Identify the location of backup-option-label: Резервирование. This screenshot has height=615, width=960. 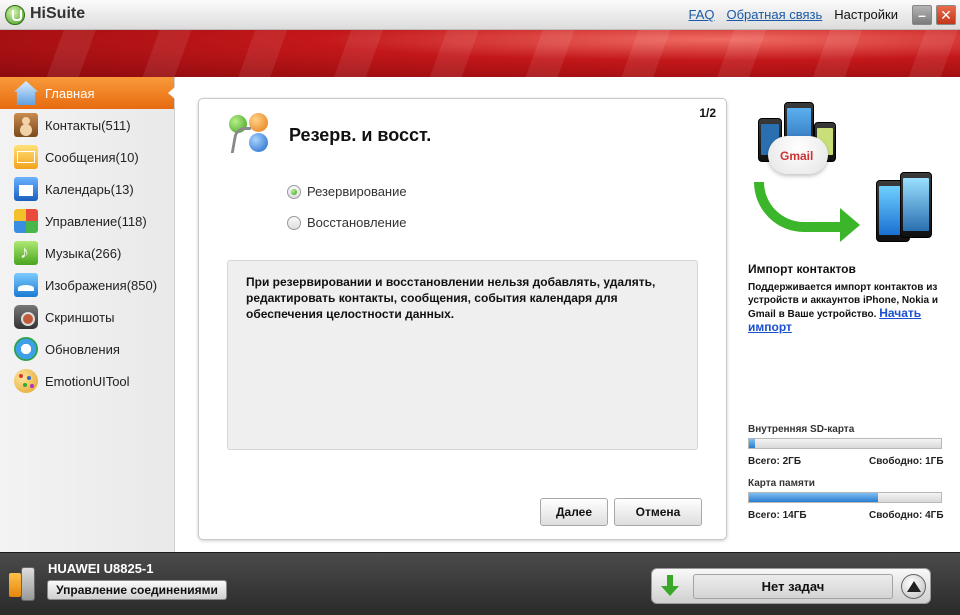
(357, 191).